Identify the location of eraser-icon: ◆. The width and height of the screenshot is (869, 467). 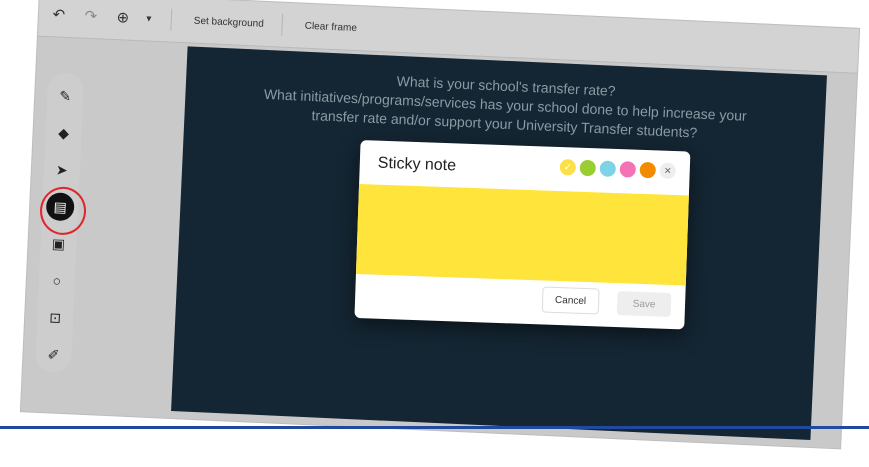
(63, 132).